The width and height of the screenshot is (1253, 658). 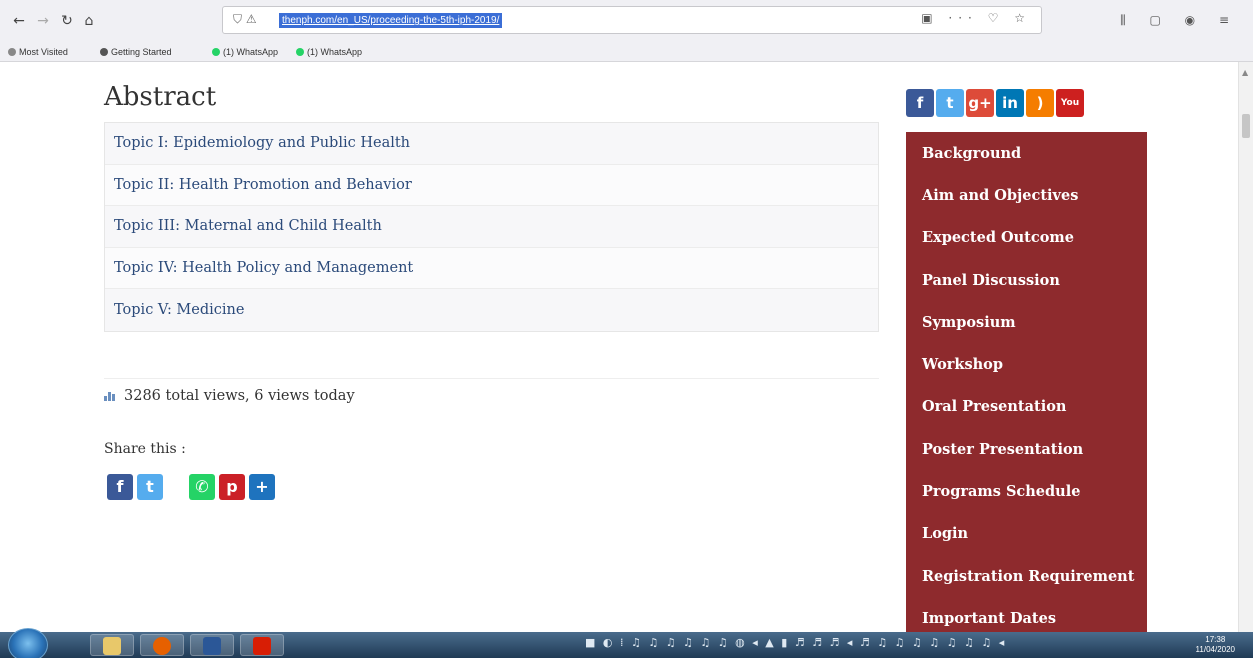 I want to click on taskbar-clock: 17:38 11/04/2020, so click(x=1215, y=645).